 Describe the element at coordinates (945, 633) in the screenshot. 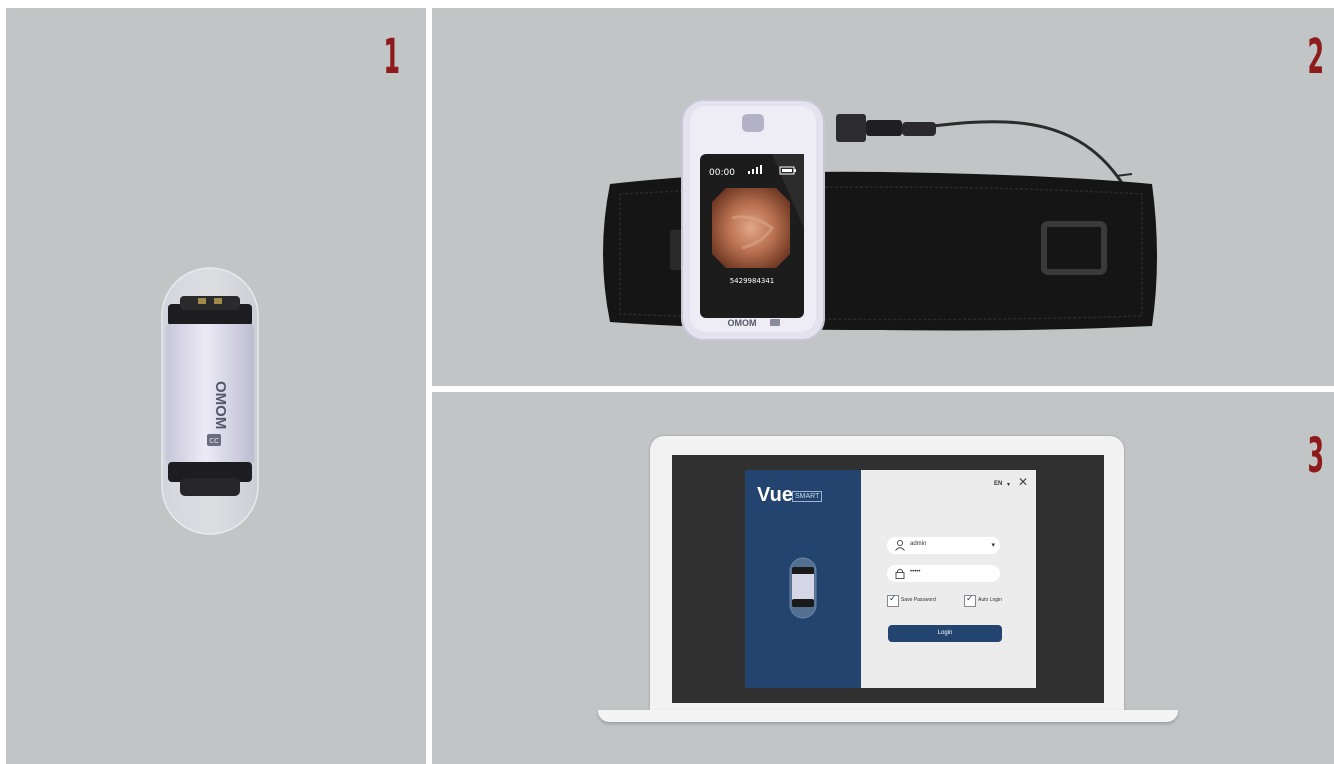

I see `login-button: Login` at that location.